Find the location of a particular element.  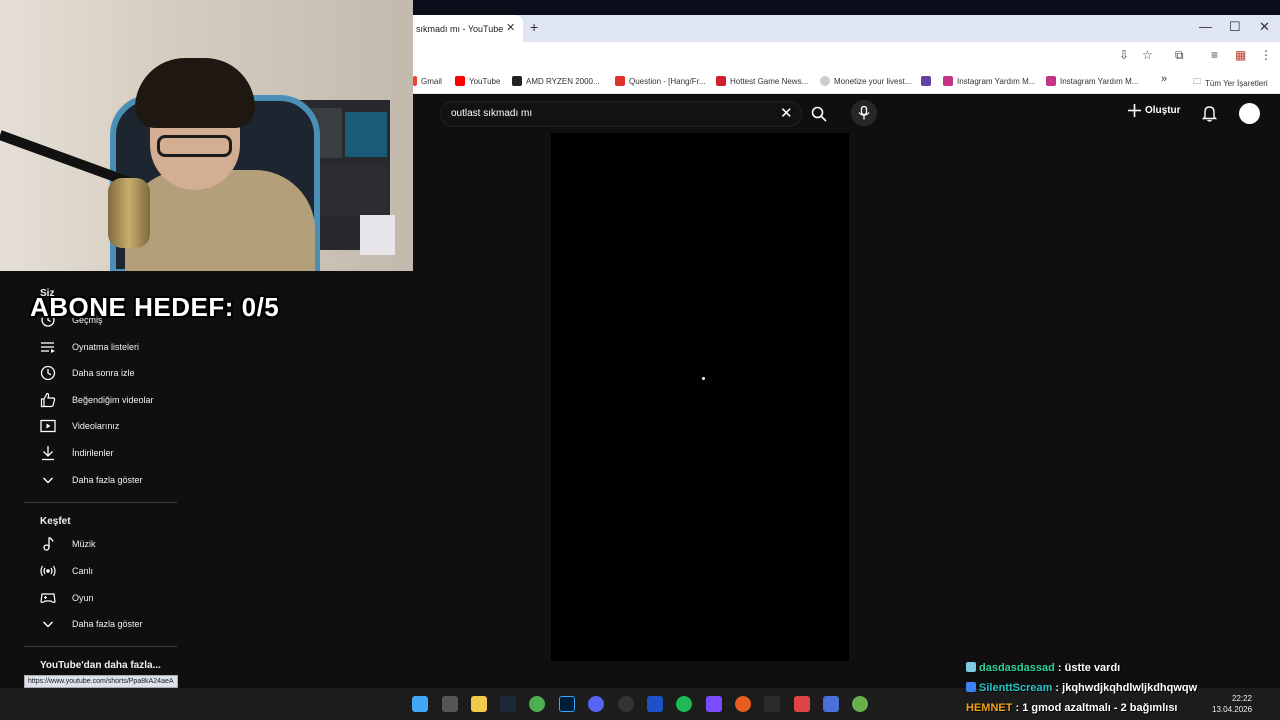

notifications-button is located at coordinates (1209, 116).